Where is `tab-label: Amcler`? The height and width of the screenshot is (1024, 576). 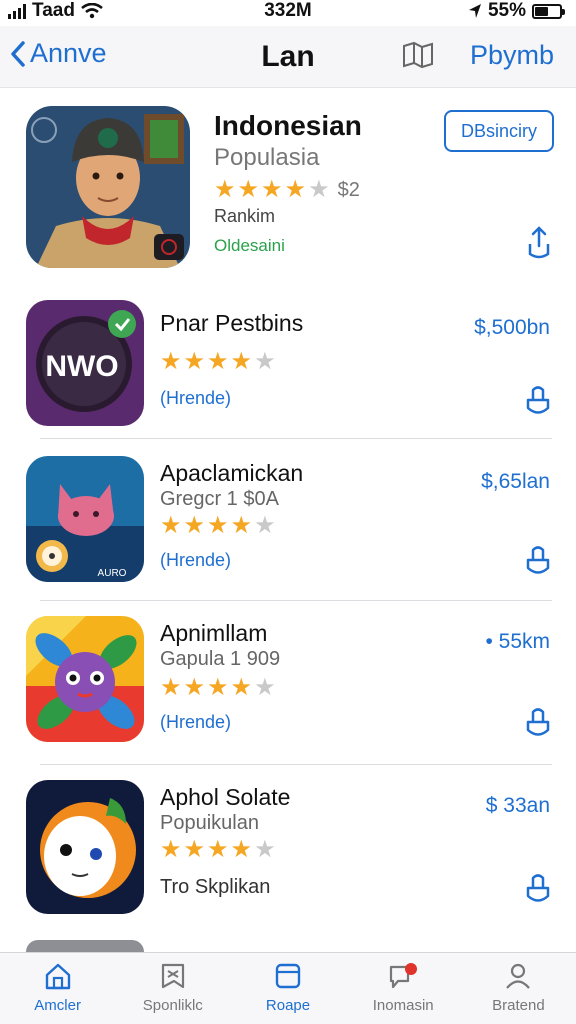 tab-label: Amcler is located at coordinates (57, 1005).